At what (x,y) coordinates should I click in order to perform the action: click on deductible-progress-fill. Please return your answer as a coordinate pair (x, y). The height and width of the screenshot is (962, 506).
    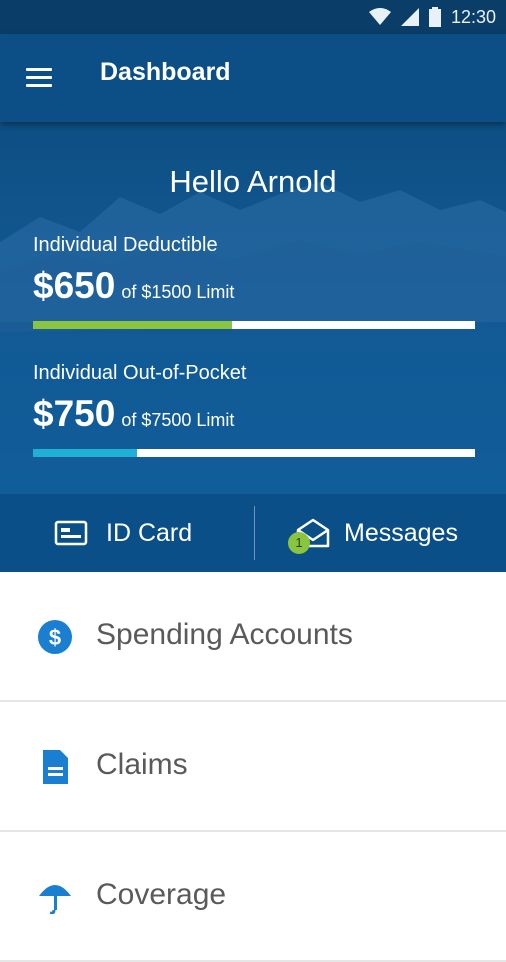
    Looking at the image, I should click on (132, 325).